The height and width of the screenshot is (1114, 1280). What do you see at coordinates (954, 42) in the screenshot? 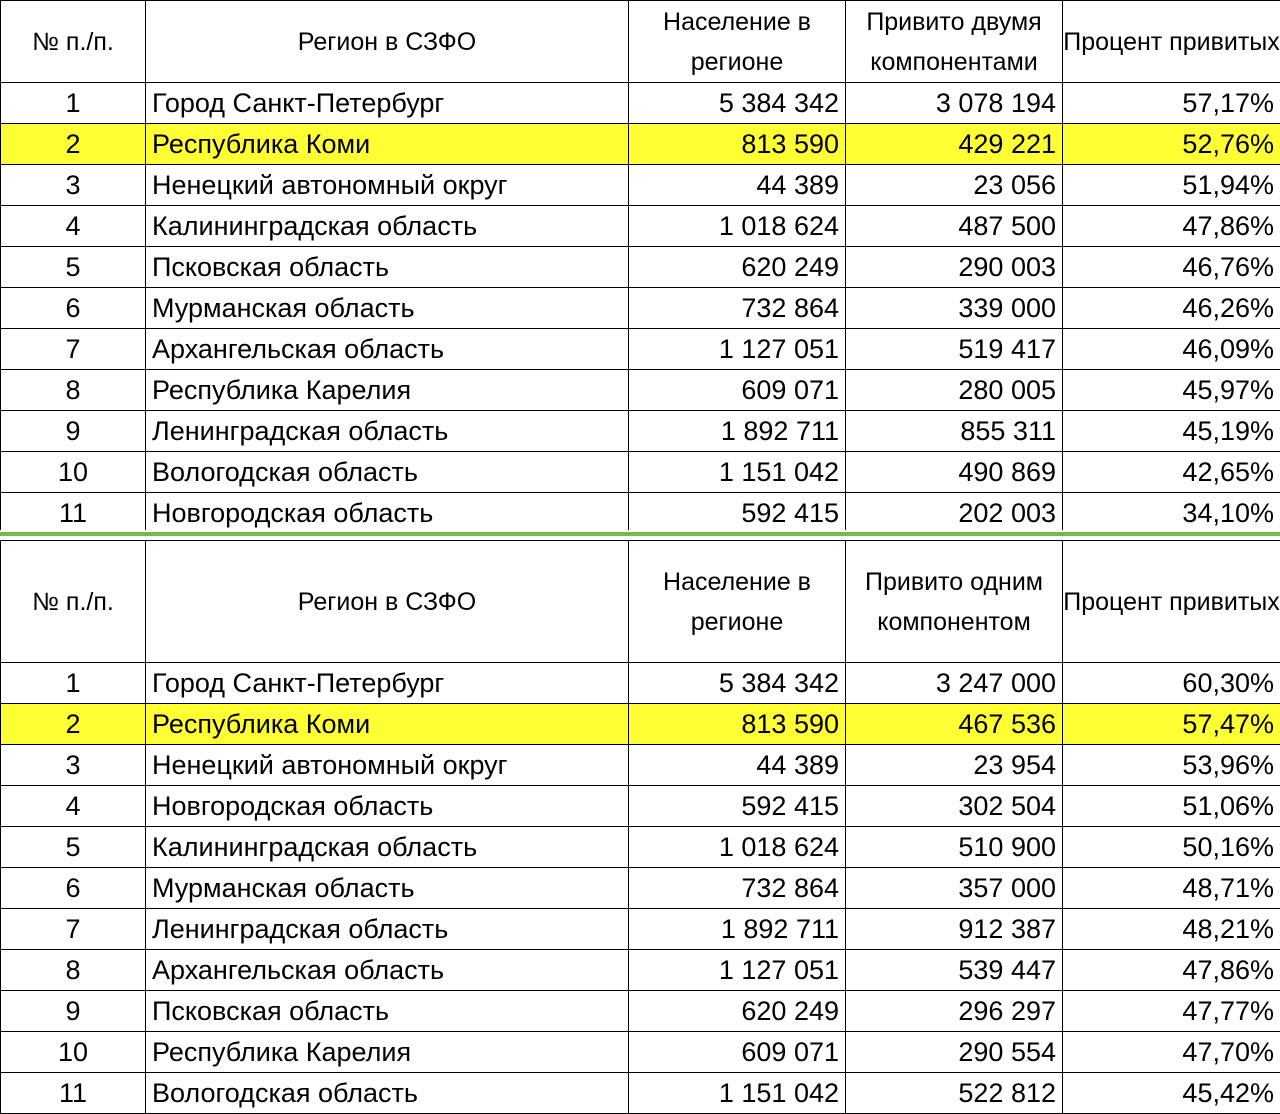
I see `header-vaccinated: Привито двумя компонентами` at bounding box center [954, 42].